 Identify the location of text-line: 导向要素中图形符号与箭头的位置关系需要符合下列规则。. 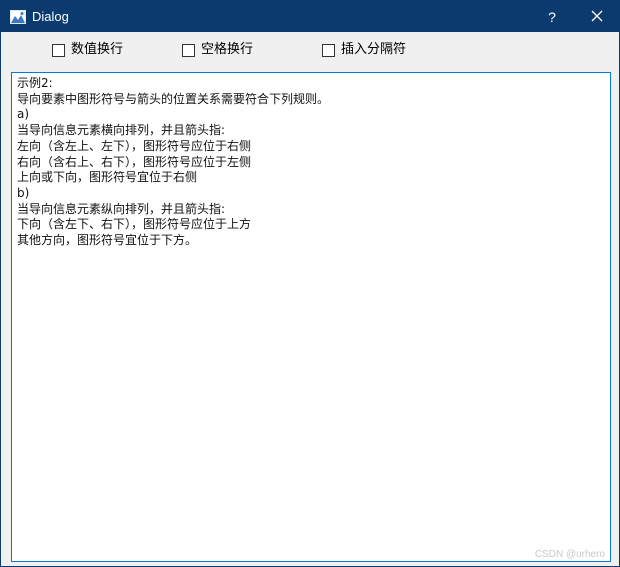
(173, 98).